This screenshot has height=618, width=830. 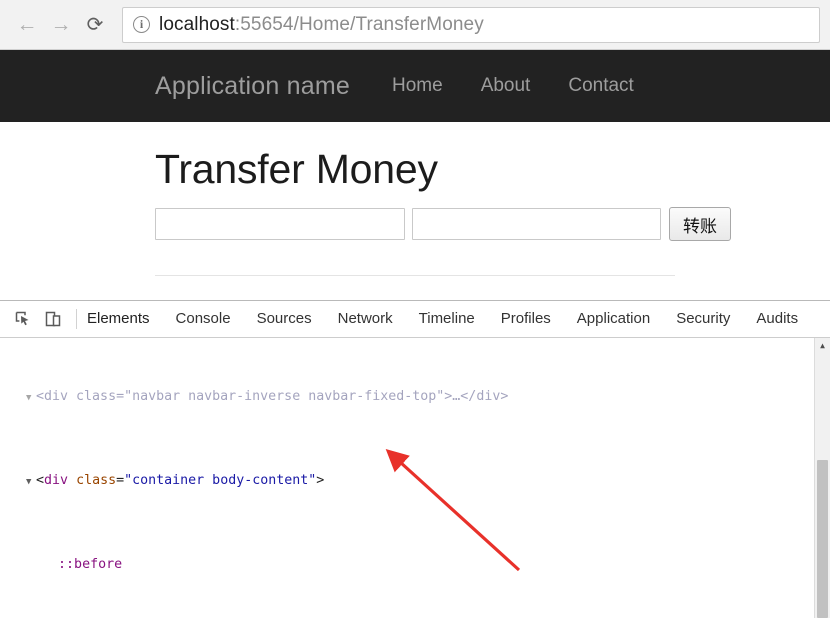 I want to click on device-toolbar-icon, so click(x=53, y=319).